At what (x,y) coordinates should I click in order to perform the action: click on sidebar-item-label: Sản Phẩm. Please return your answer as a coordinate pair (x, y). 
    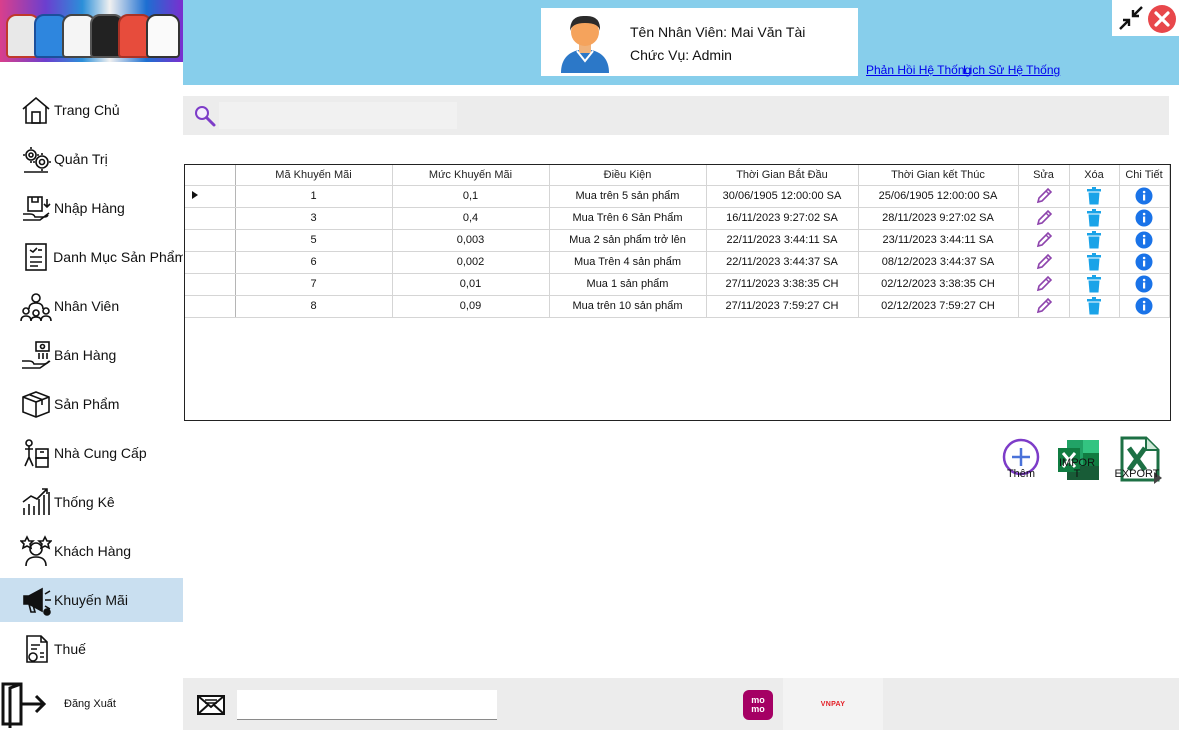
    Looking at the image, I should click on (87, 404).